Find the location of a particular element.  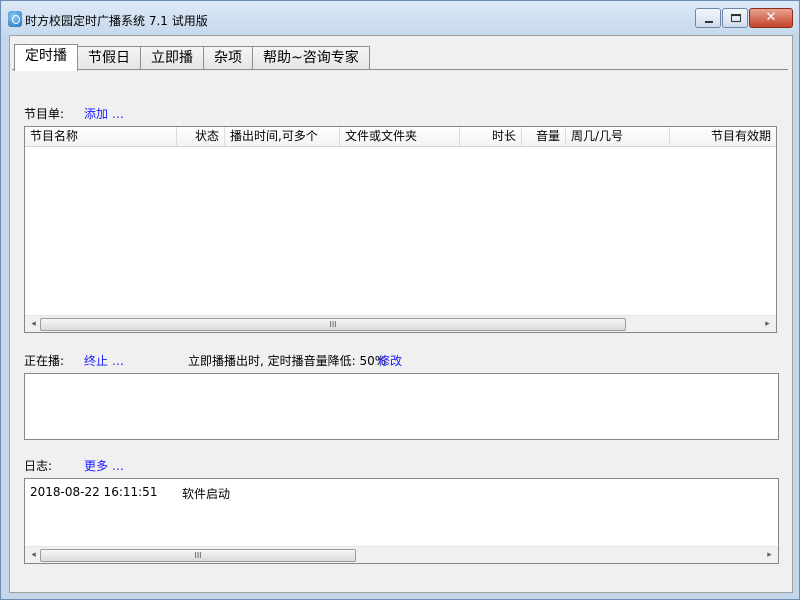

log-box: 2018-08-22 16:11:51 软件启动 ◂ III ▸ is located at coordinates (401, 521).